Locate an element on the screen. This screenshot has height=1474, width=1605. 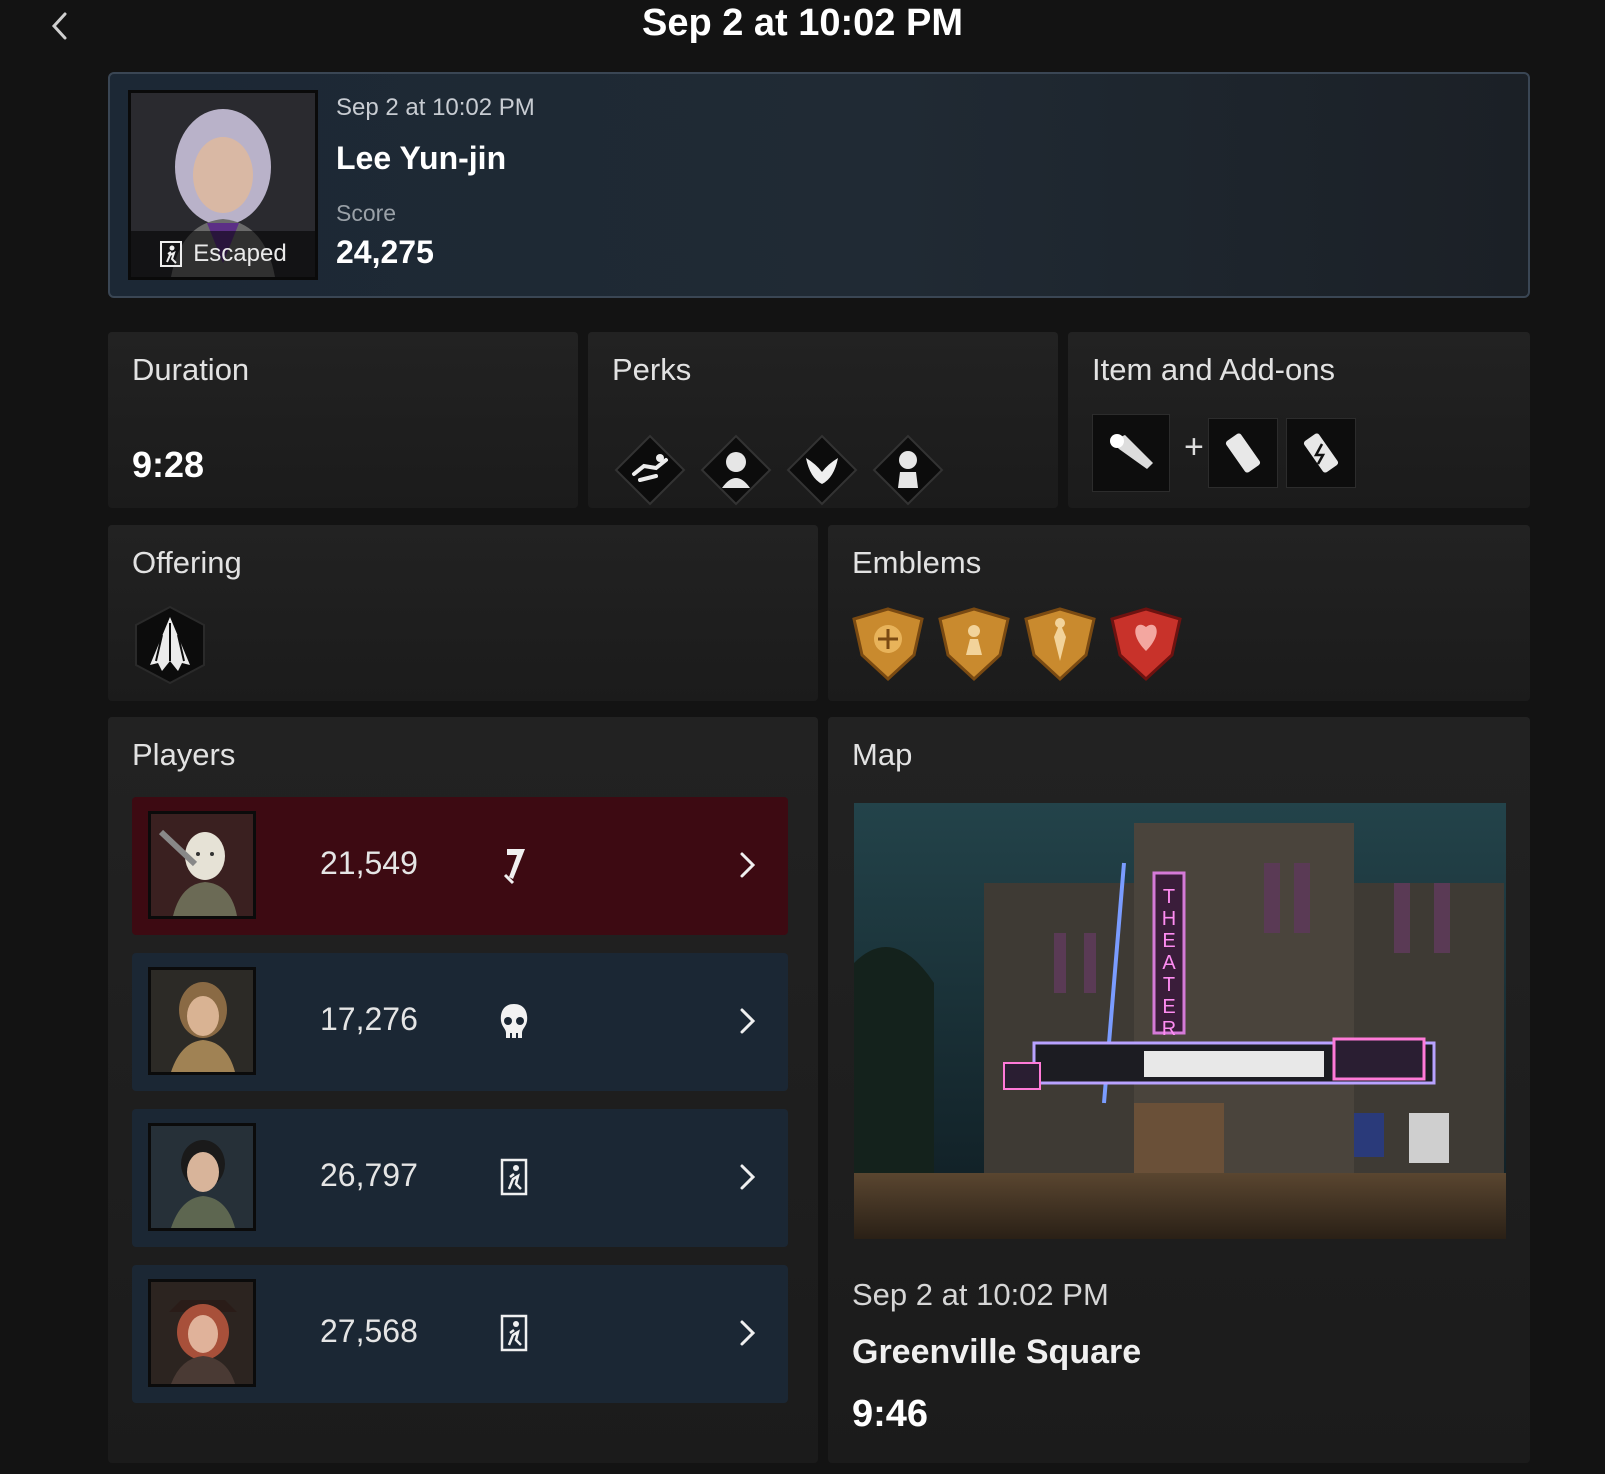
shroud-offering-icon is located at coordinates (170, 645).